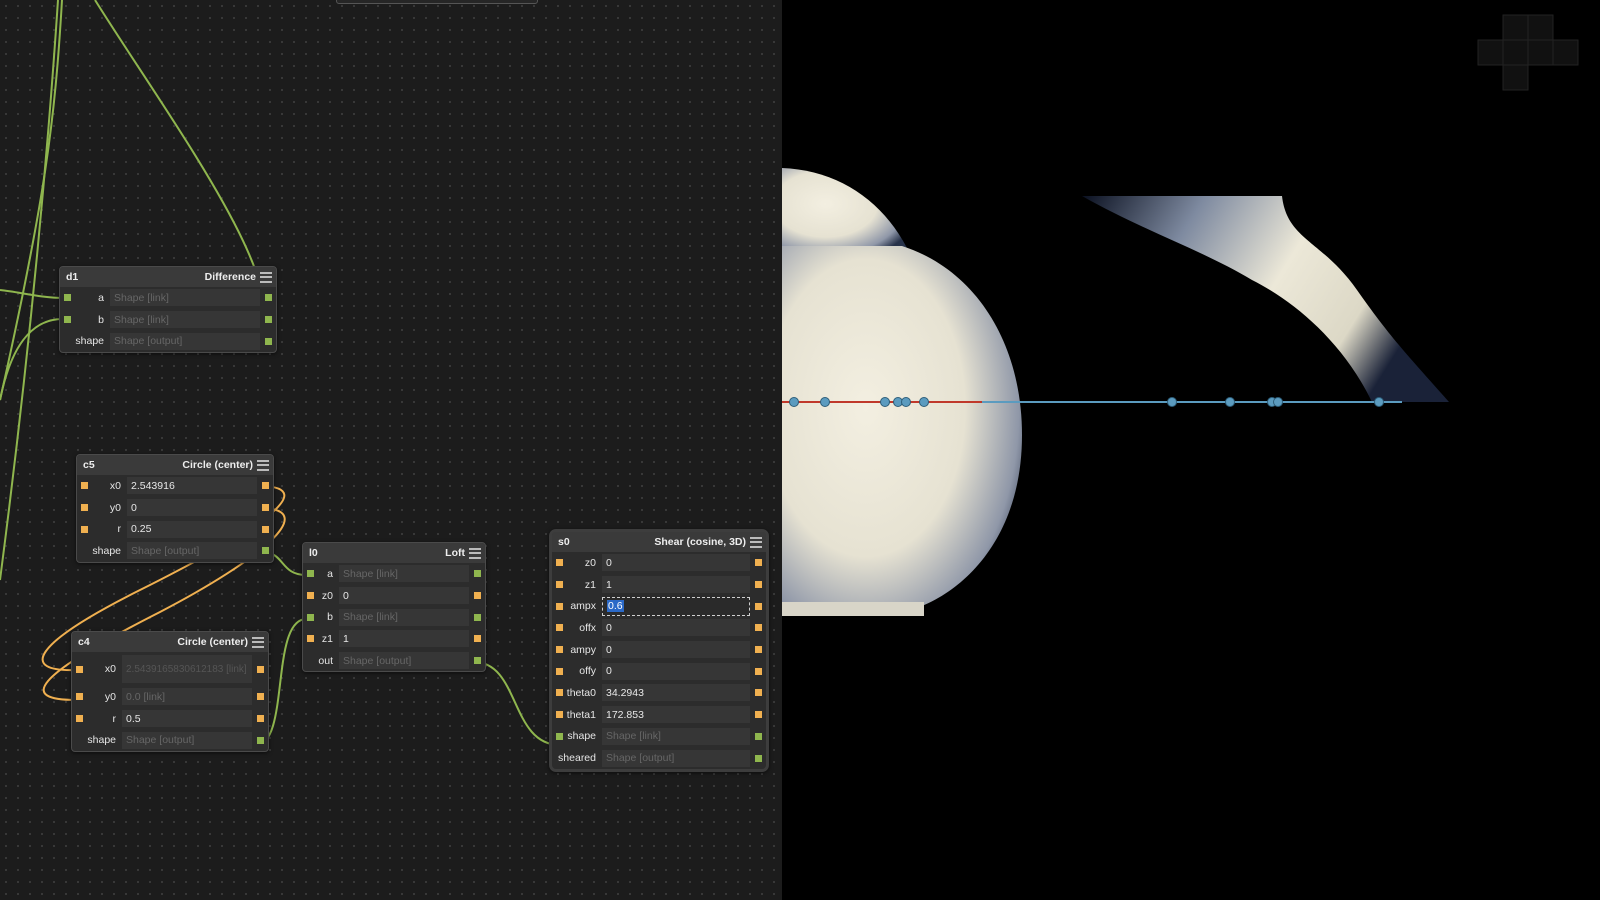 This screenshot has width=1600, height=900. What do you see at coordinates (192, 529) in the screenshot?
I see `expression-field: 0.25` at bounding box center [192, 529].